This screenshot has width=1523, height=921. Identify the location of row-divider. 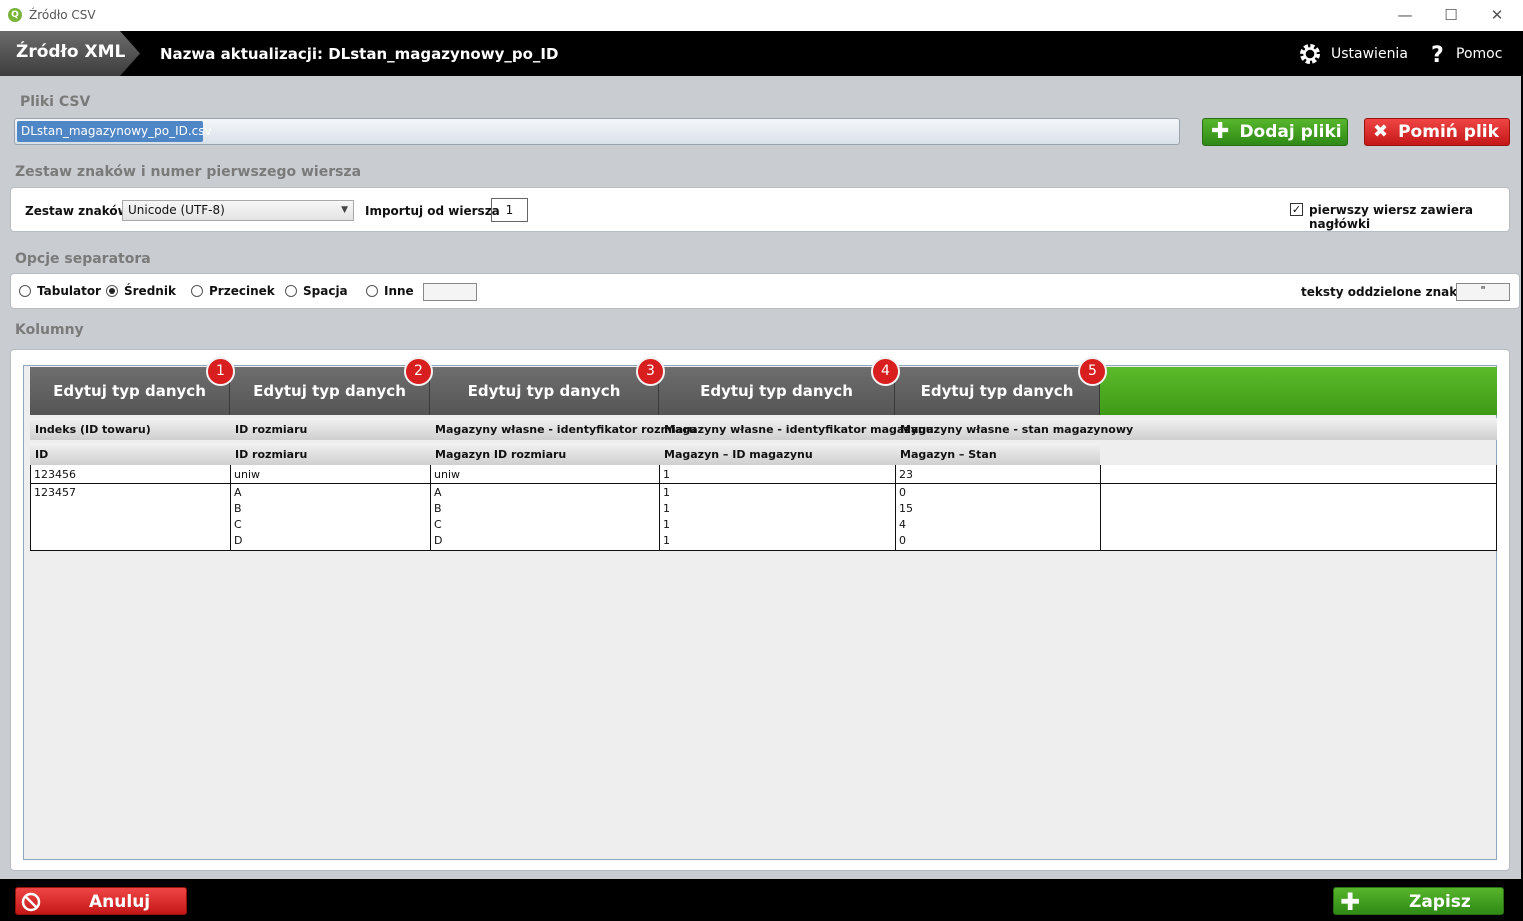
(763, 483).